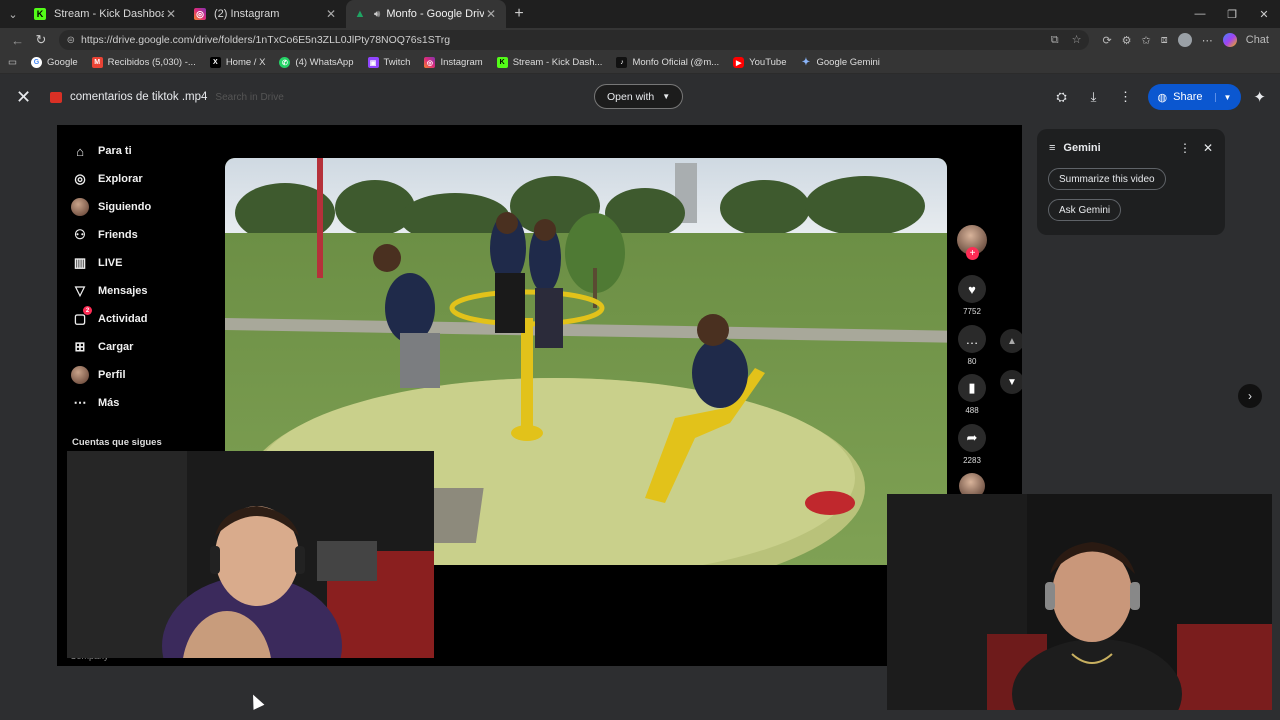  What do you see at coordinates (117, 442) in the screenshot?
I see `following-title: Cuentas que sigues` at bounding box center [117, 442].